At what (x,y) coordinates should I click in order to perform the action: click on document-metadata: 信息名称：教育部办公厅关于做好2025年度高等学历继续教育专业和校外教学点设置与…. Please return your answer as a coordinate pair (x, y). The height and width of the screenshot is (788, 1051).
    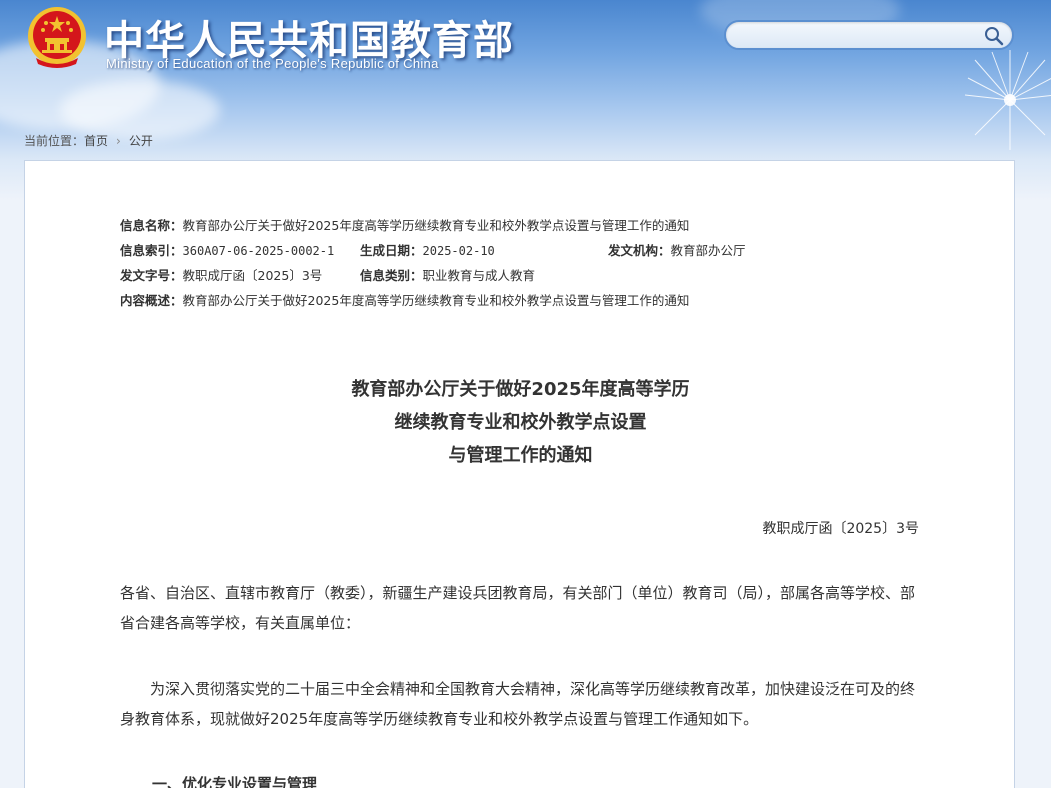
    Looking at the image, I should click on (530, 263).